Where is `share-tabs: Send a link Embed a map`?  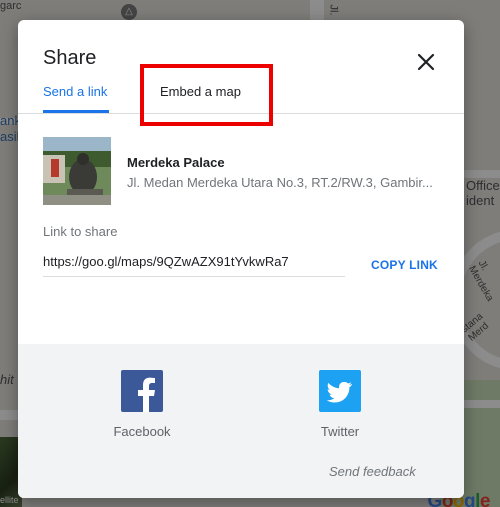
share-tabs: Send a link Embed a map is located at coordinates (241, 99).